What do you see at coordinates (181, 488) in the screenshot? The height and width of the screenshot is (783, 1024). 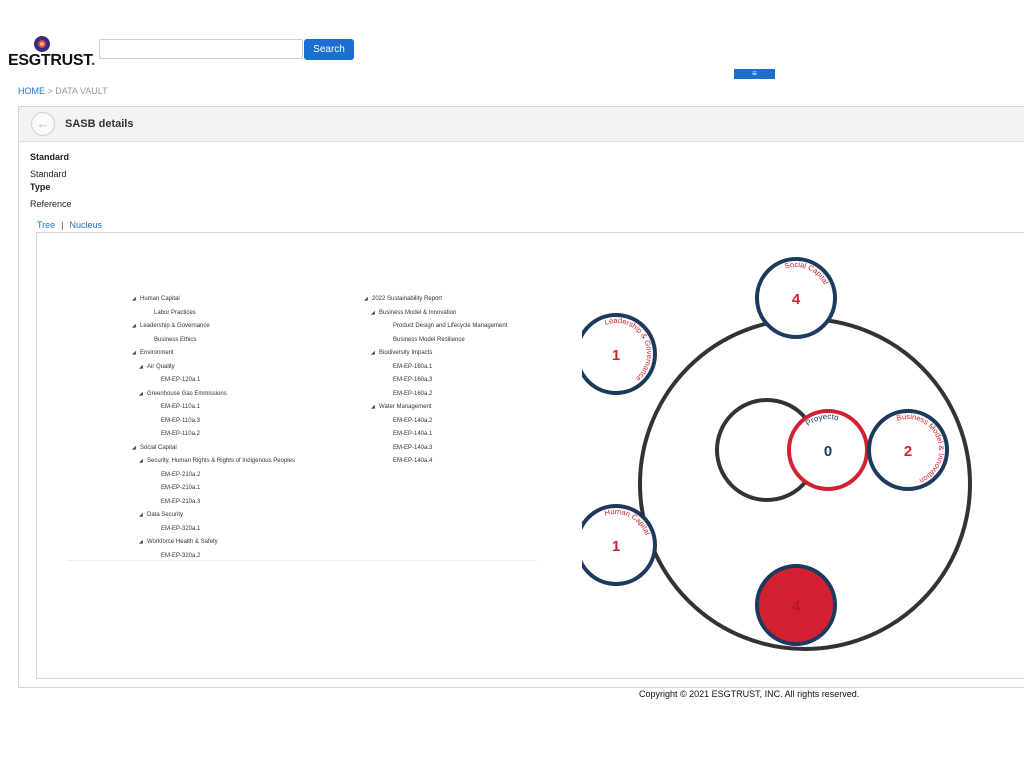 I see `tree-item-label: EM-EP-210a.1` at bounding box center [181, 488].